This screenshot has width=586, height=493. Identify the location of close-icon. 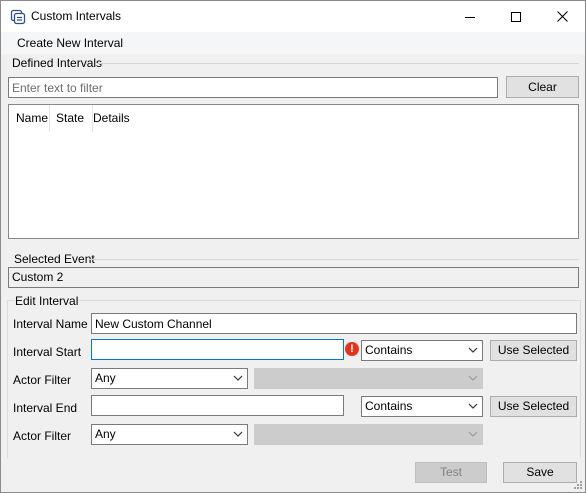
(562, 16).